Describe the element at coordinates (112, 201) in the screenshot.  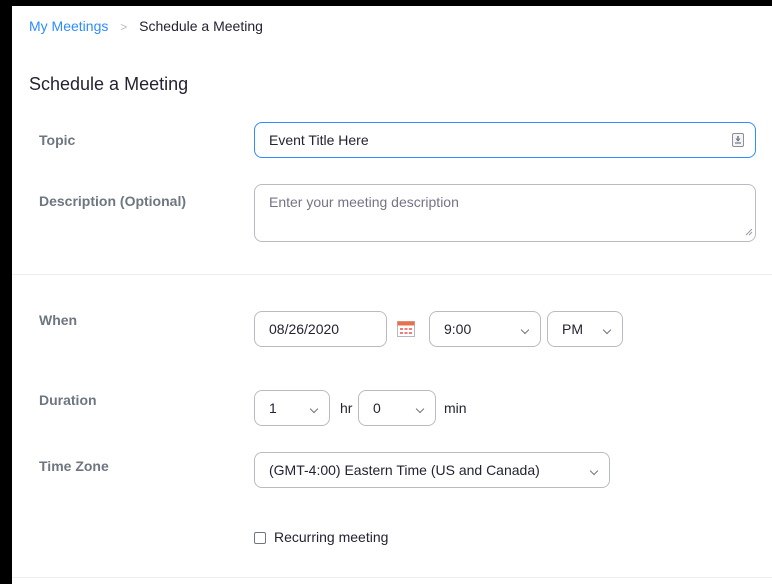
I see `description-label: Description (Optional)` at that location.